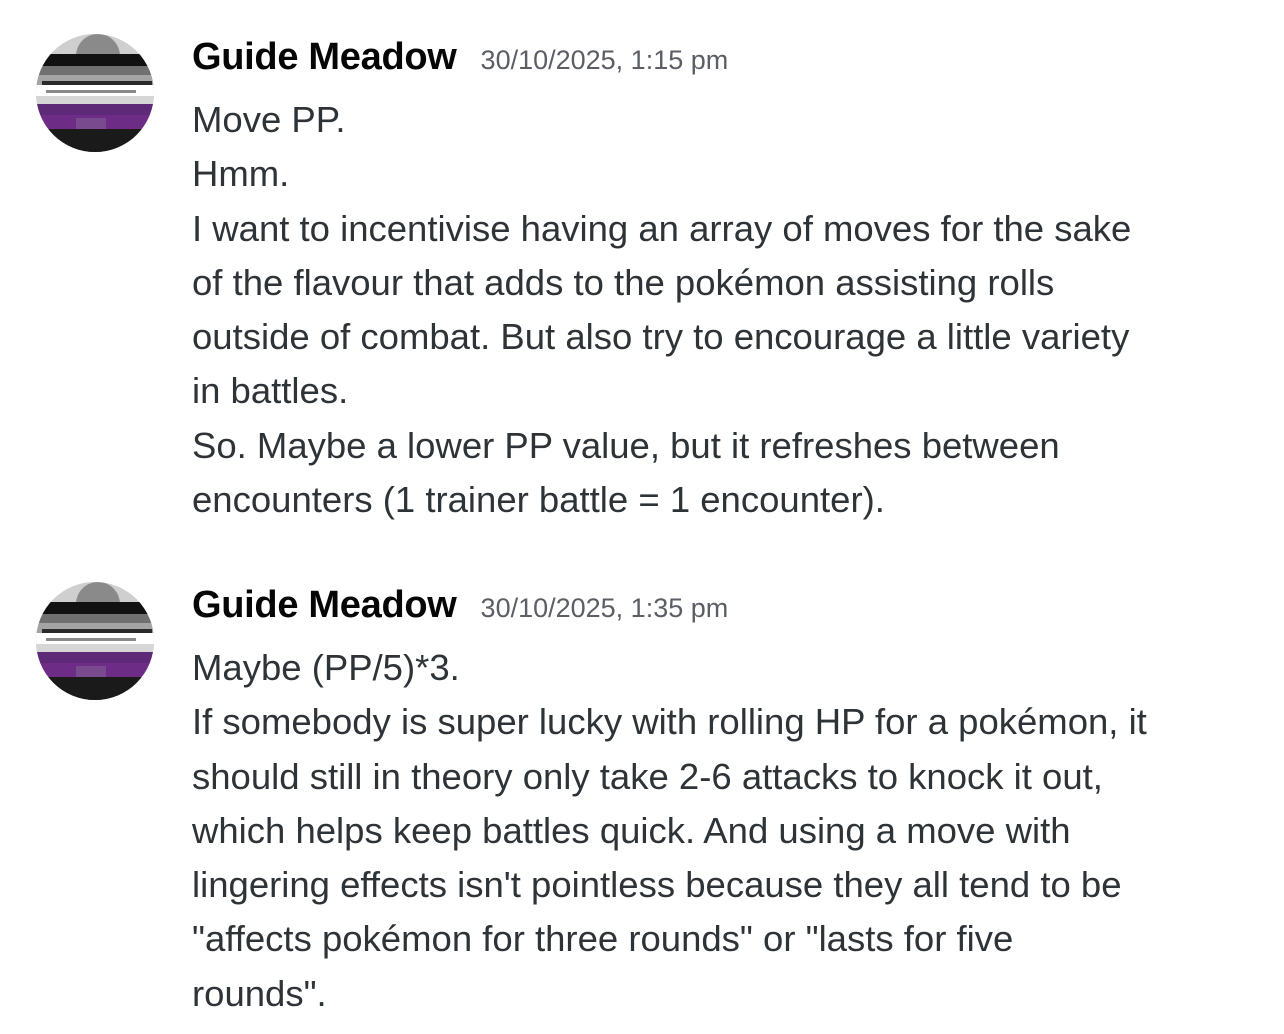 Image resolution: width=1284 pixels, height=1034 pixels. What do you see at coordinates (241, 174) in the screenshot?
I see `message-line: Hmm.` at bounding box center [241, 174].